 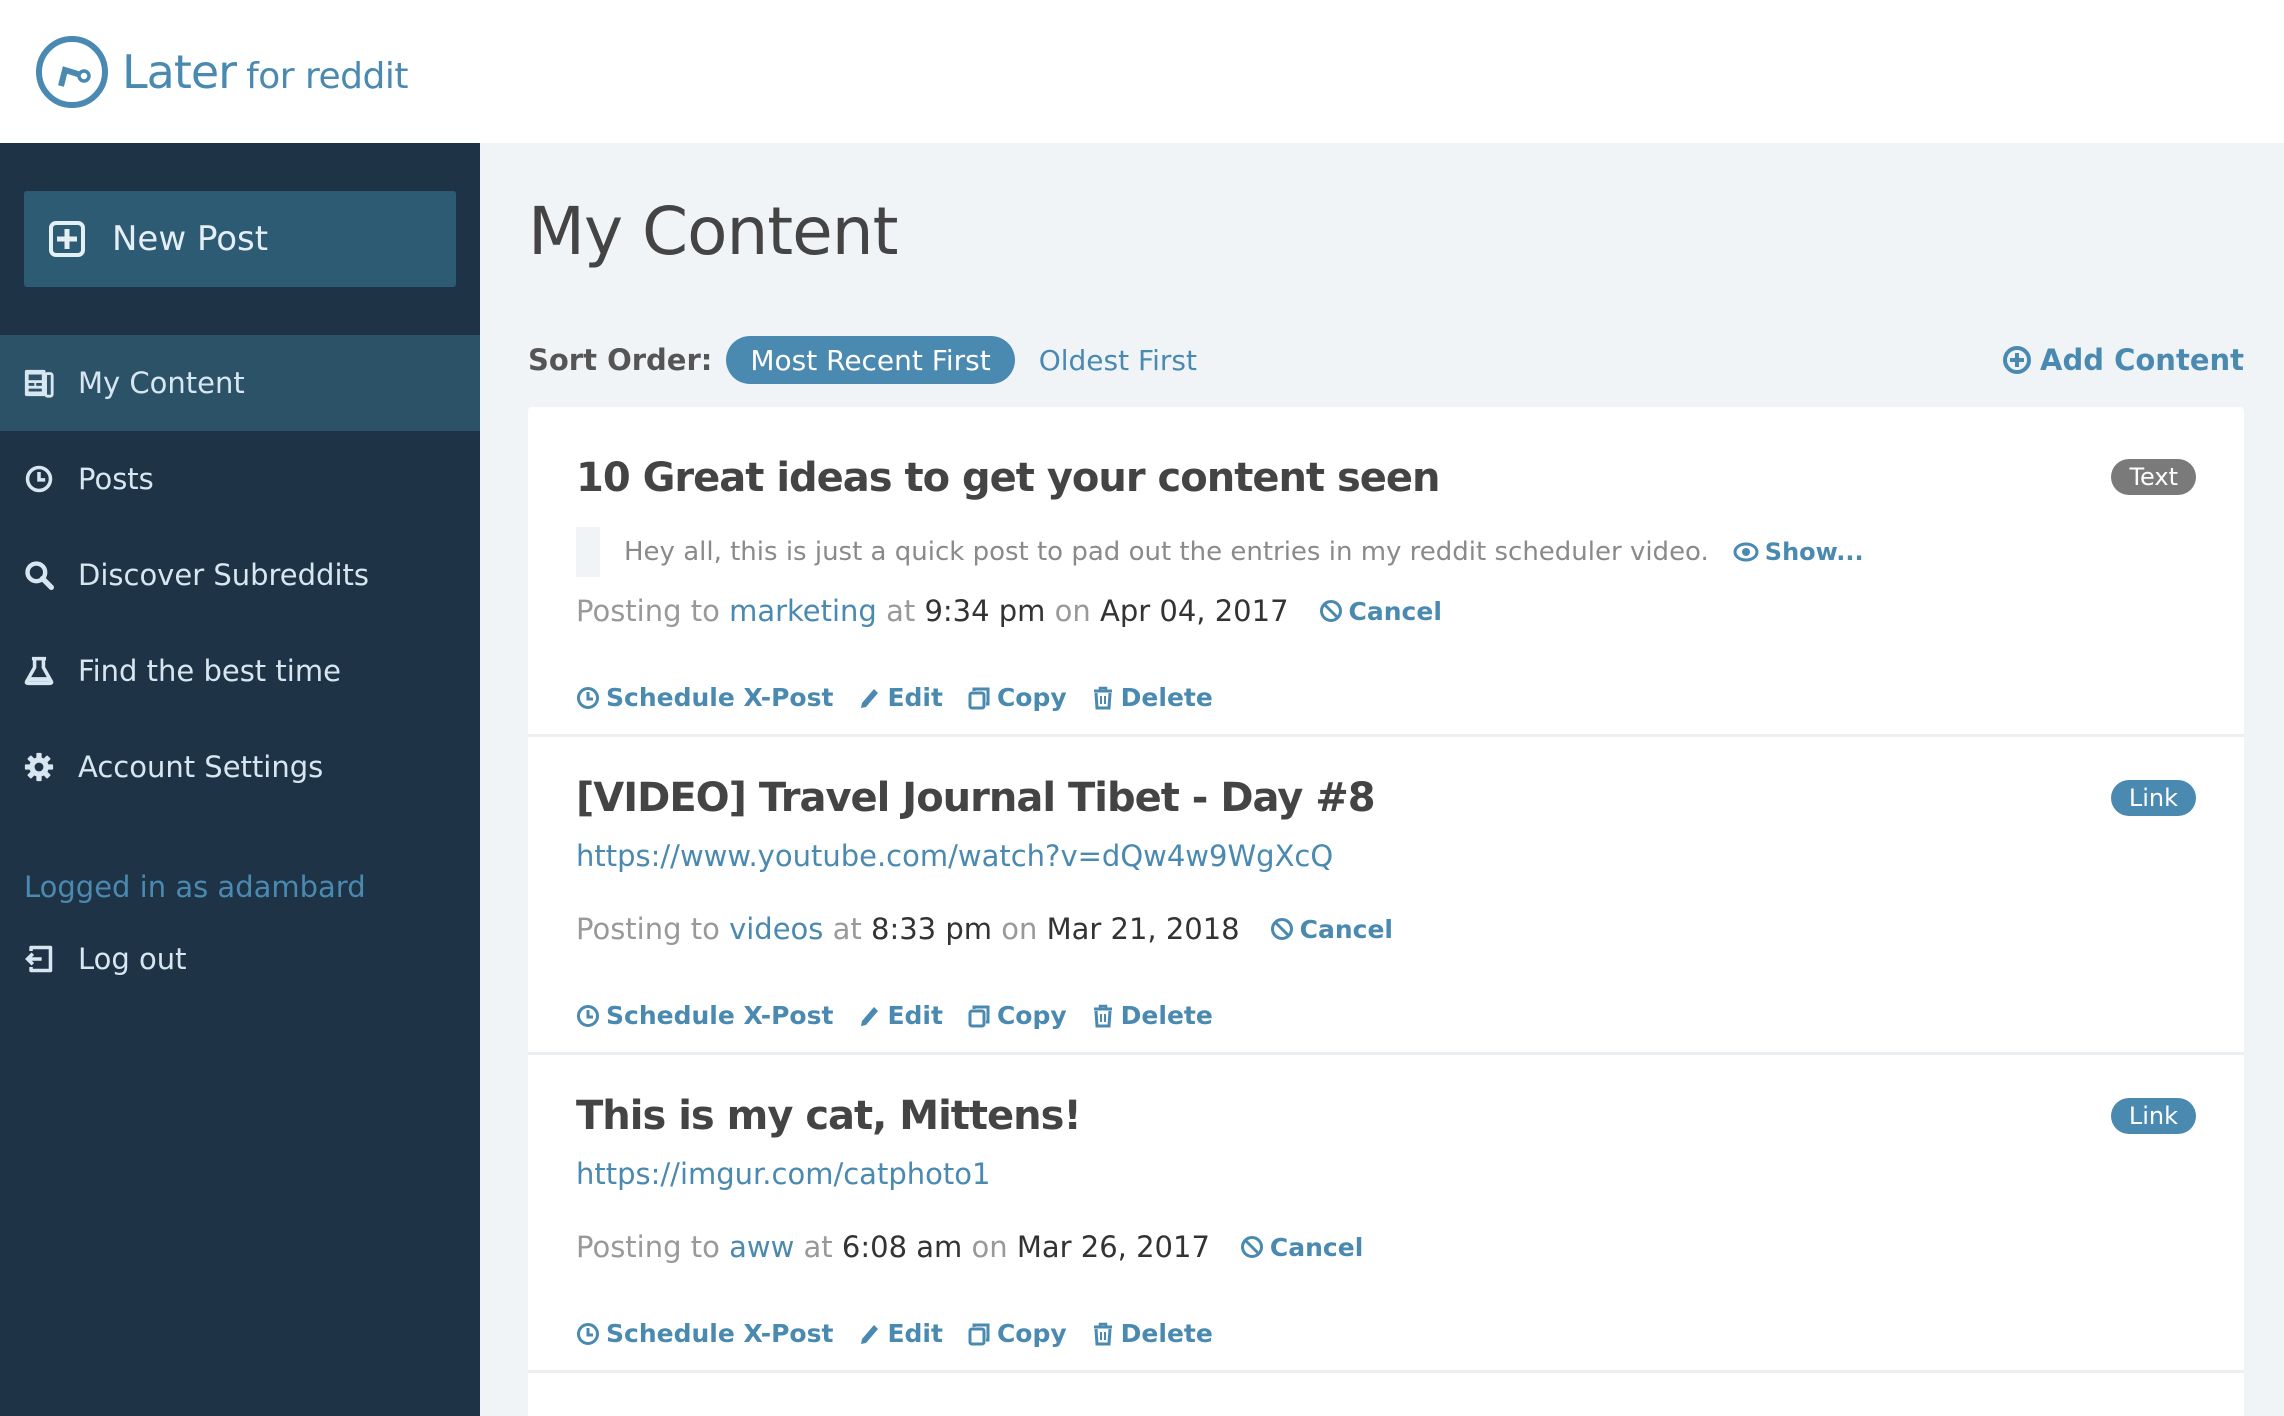 I want to click on eye-icon, so click(x=1746, y=552).